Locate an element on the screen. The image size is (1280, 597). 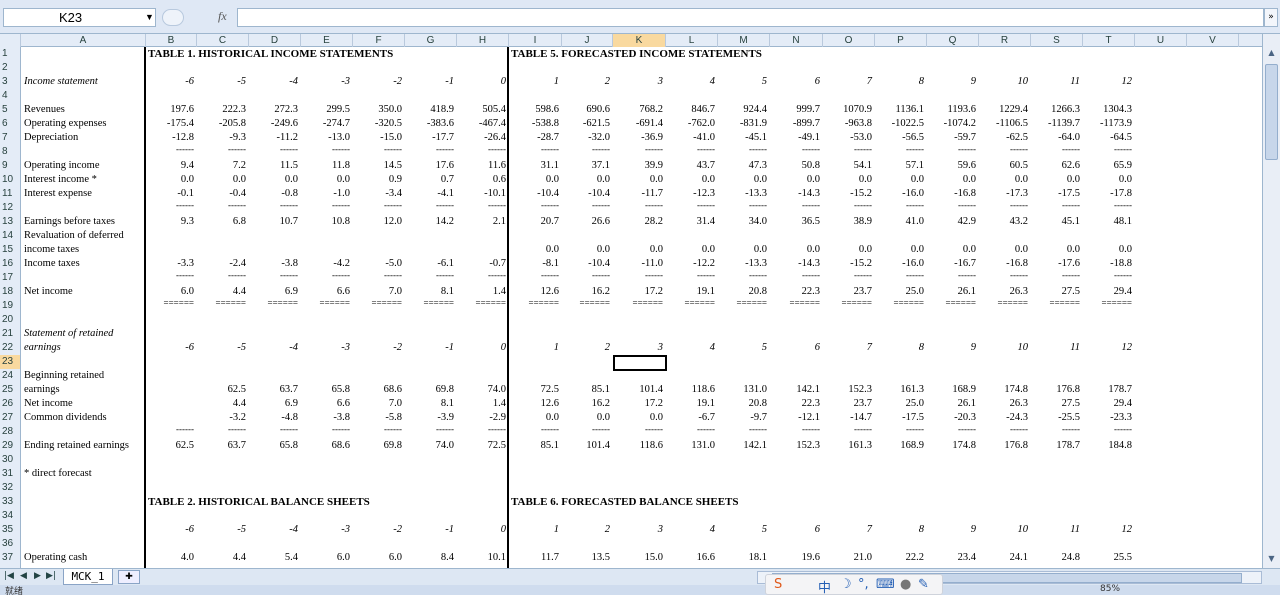
column-header-v: V is located at coordinates (1213, 40).